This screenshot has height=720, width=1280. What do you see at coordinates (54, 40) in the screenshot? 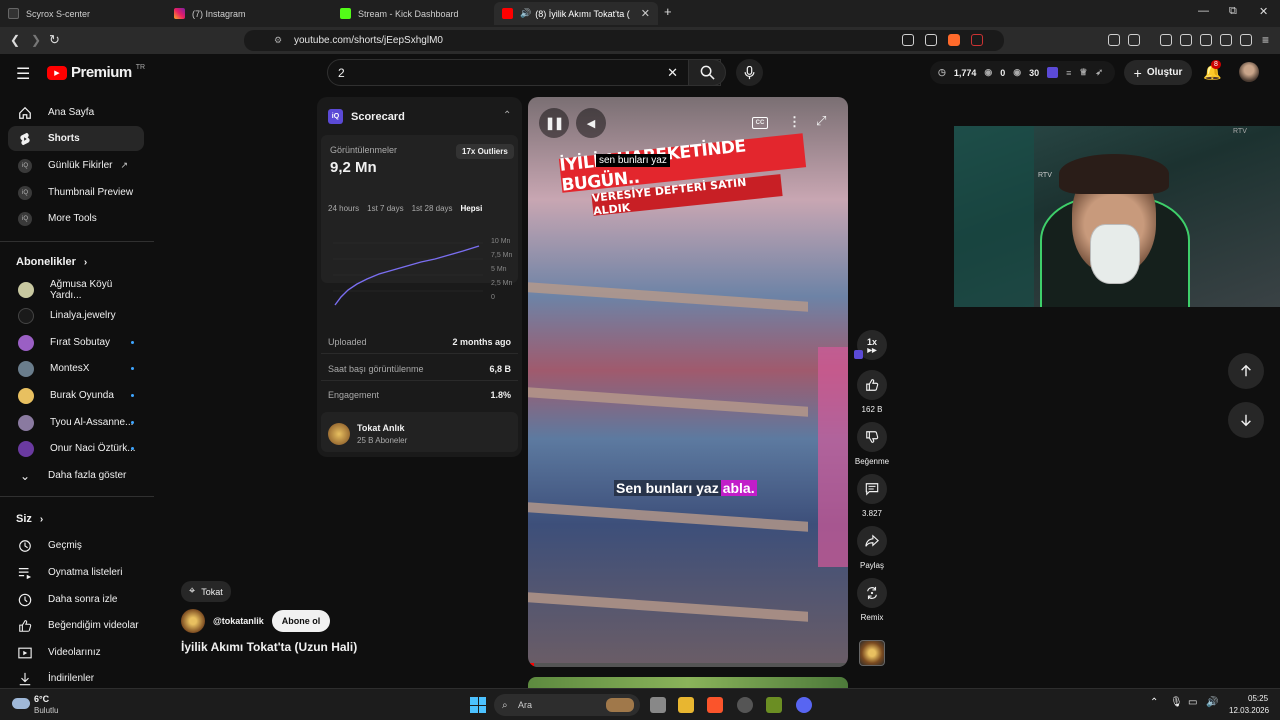
I see `reload-icon: ↻` at bounding box center [54, 40].